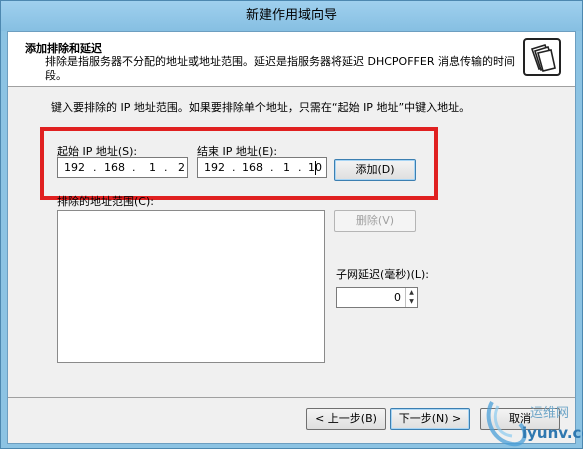 This screenshot has height=449, width=583. What do you see at coordinates (383, 274) in the screenshot?
I see `subnet-delay-label: 子网延迟(毫秒)(L):` at bounding box center [383, 274].